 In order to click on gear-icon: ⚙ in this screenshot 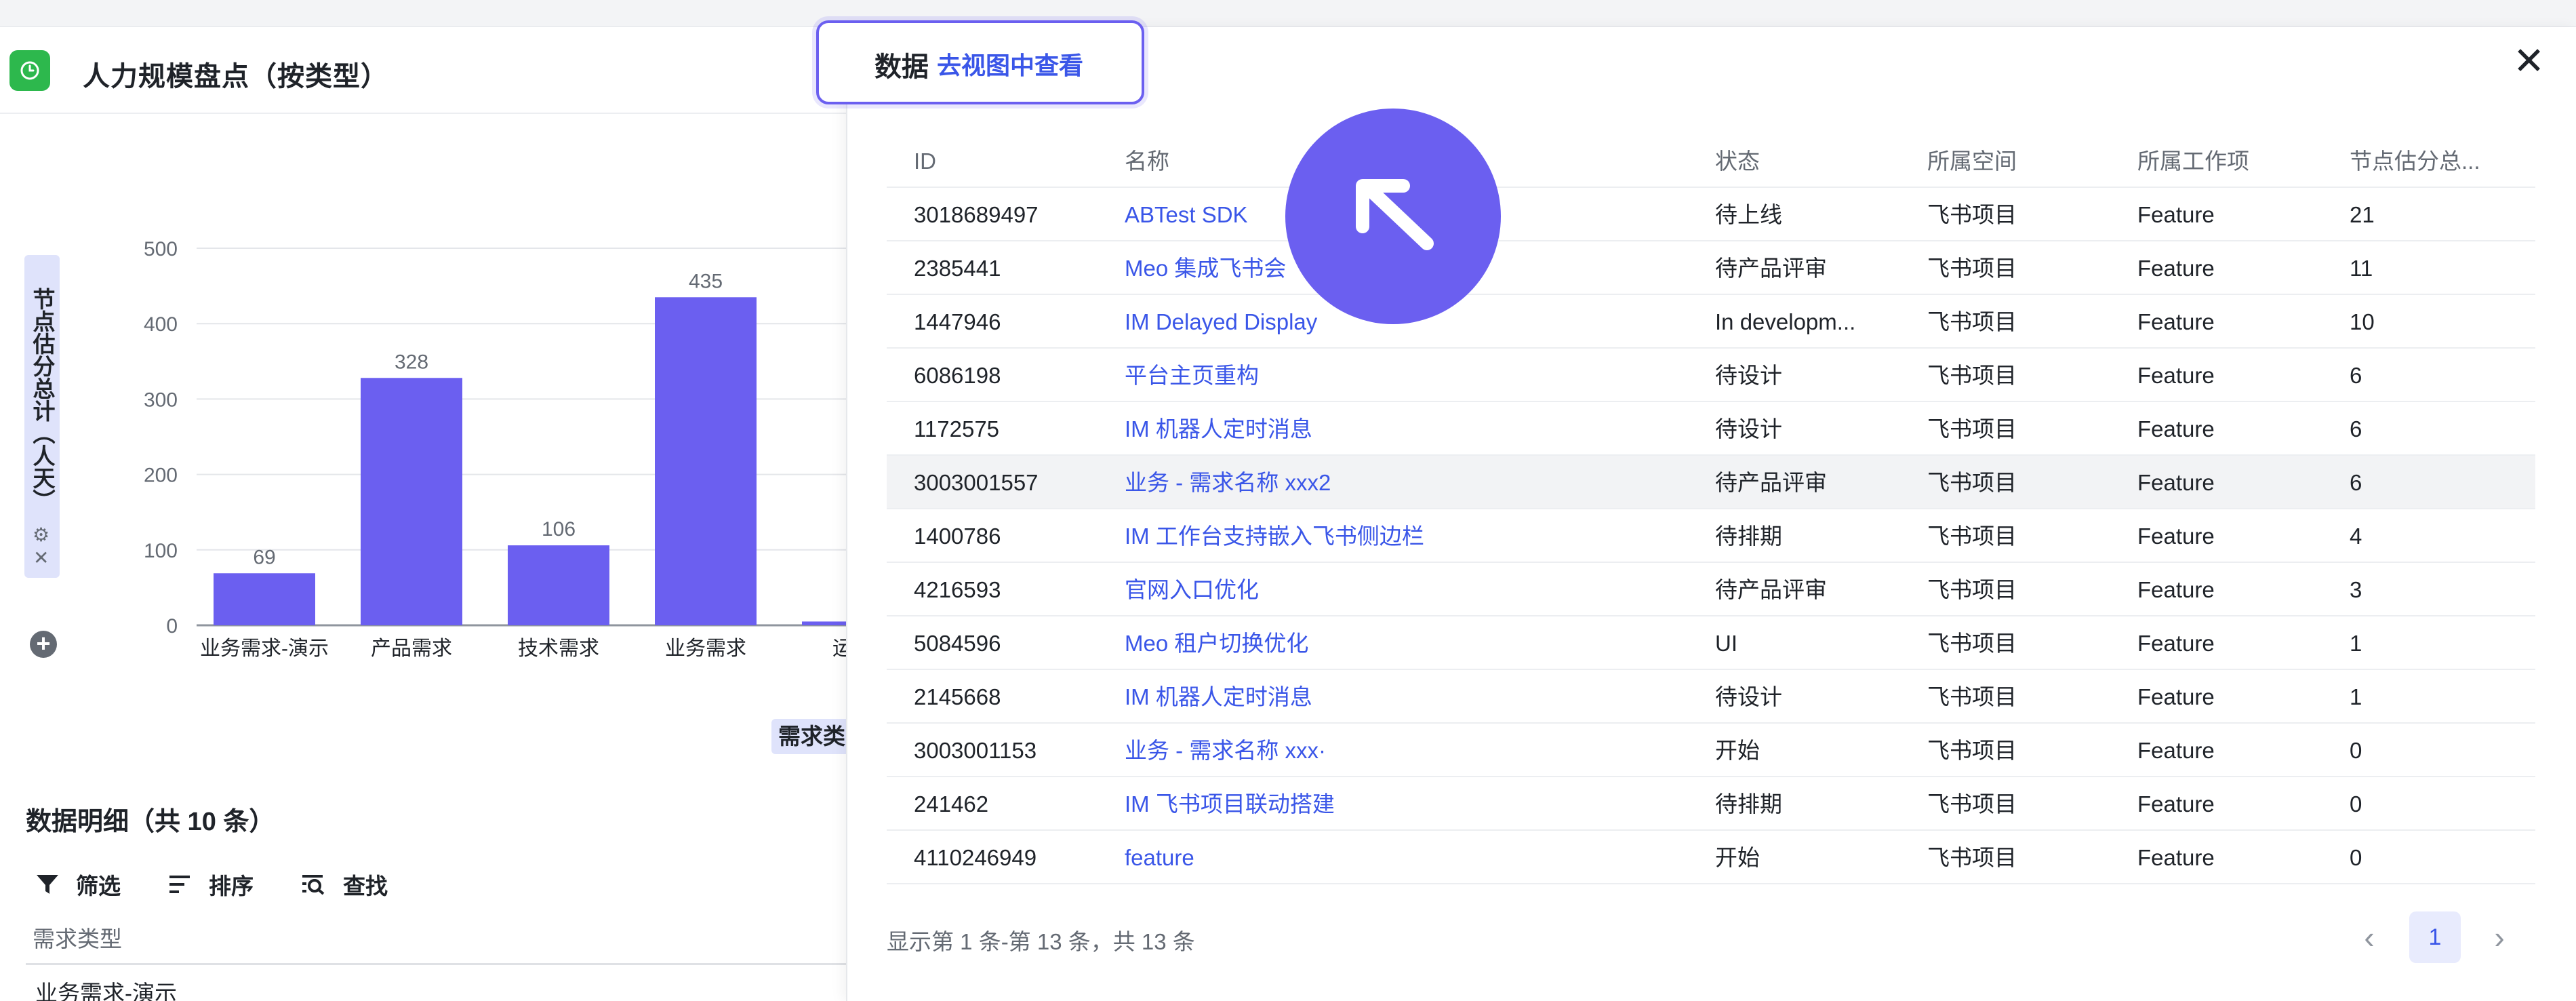, I will do `click(41, 535)`.